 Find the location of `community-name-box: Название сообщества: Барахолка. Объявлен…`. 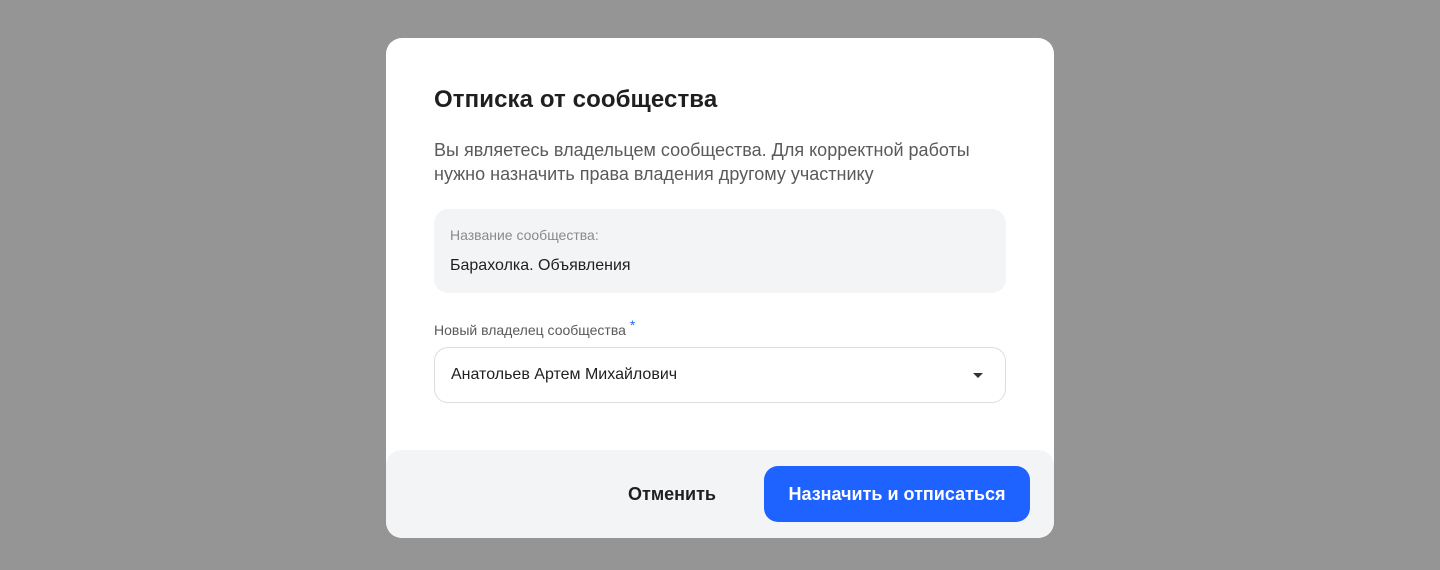

community-name-box: Название сообщества: Барахолка. Объявлен… is located at coordinates (720, 251).